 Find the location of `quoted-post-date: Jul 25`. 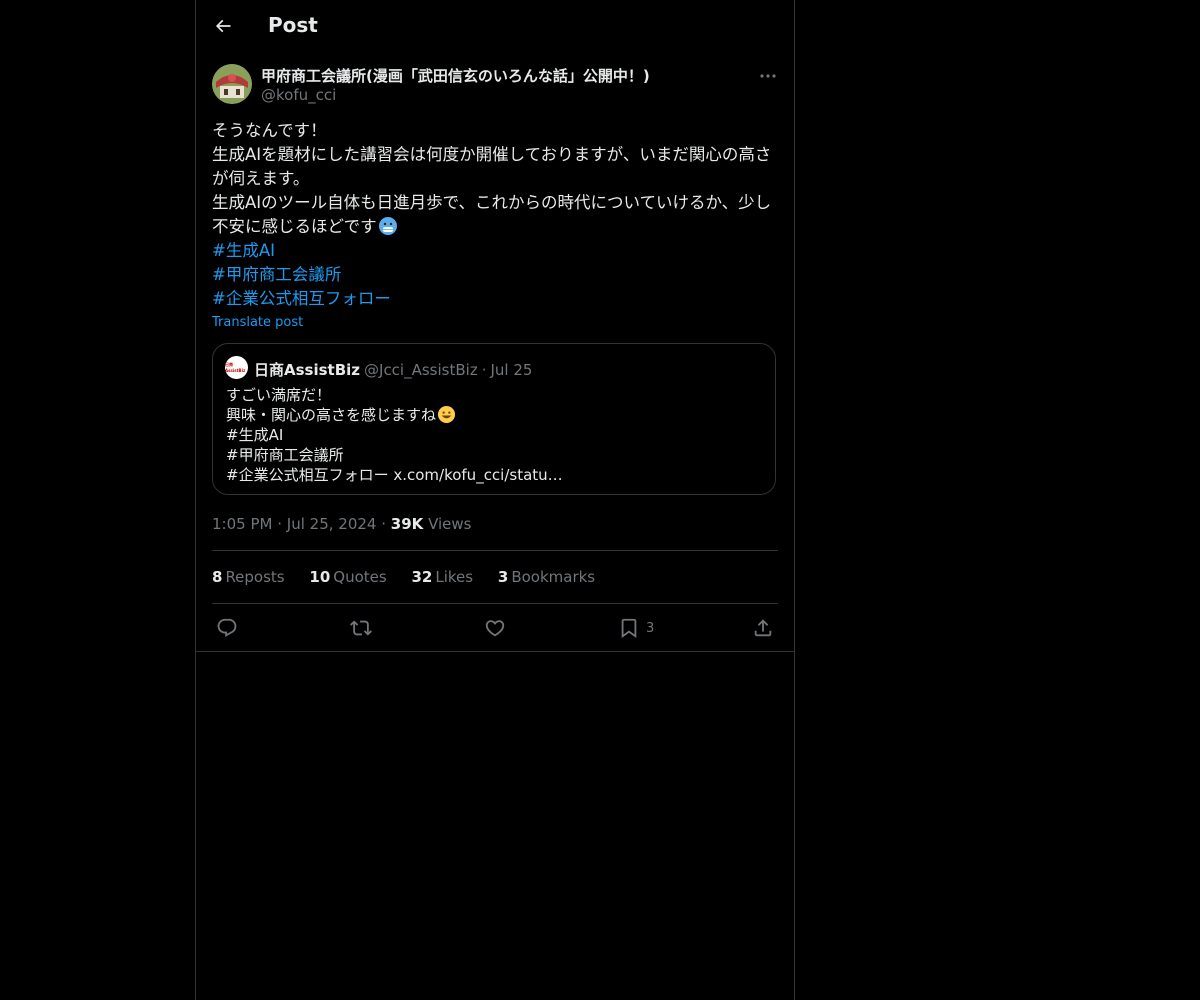

quoted-post-date: Jul 25 is located at coordinates (511, 370).